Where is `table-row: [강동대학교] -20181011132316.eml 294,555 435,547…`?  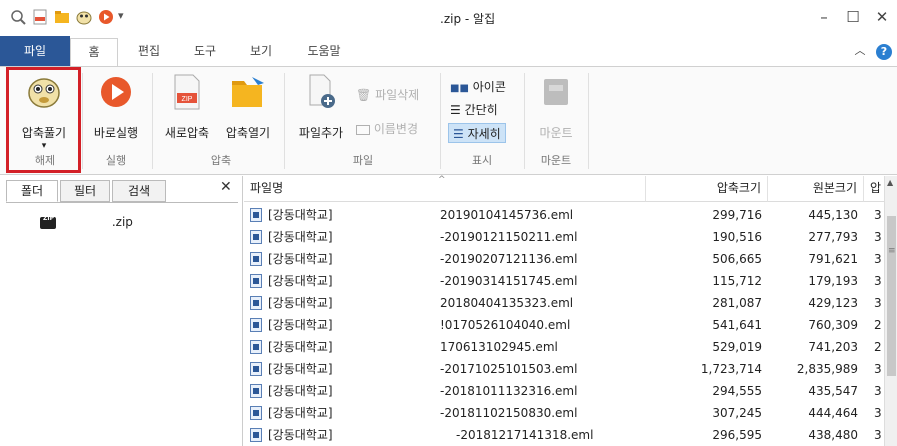
table-row: [강동대학교] -20181011132316.eml 294,555 435,547… is located at coordinates (564, 391).